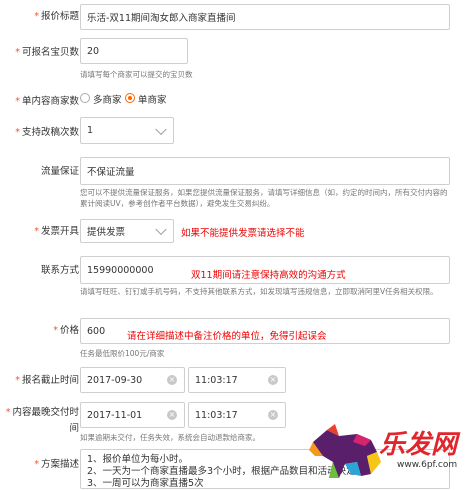 Image resolution: width=470 pixels, height=490 pixels. I want to click on watermark-url: www.6pf.com, so click(427, 465).